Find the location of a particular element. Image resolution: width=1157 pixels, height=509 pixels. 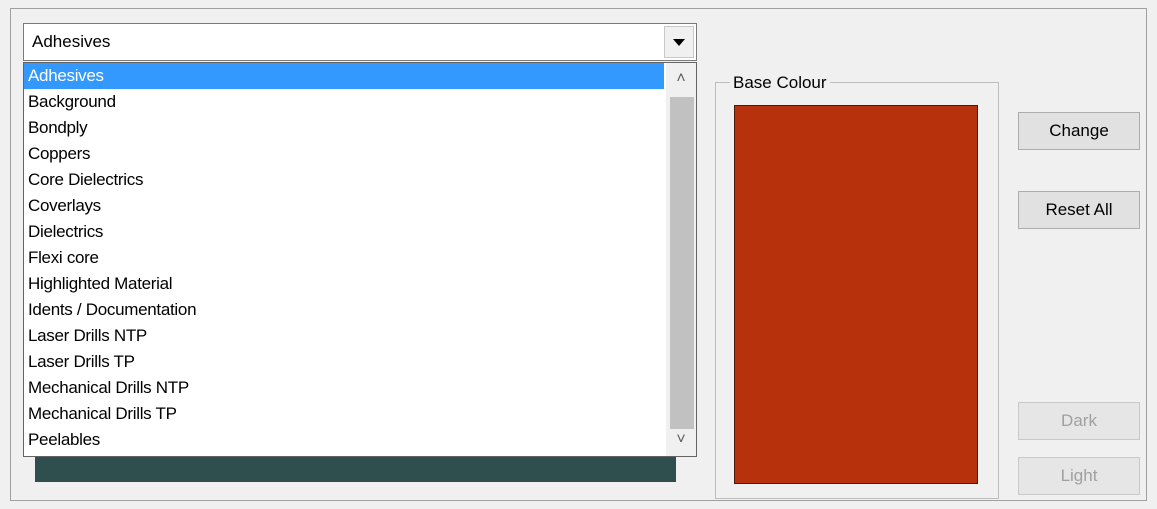

scroll-down-icon: ˅ is located at coordinates (681, 440).